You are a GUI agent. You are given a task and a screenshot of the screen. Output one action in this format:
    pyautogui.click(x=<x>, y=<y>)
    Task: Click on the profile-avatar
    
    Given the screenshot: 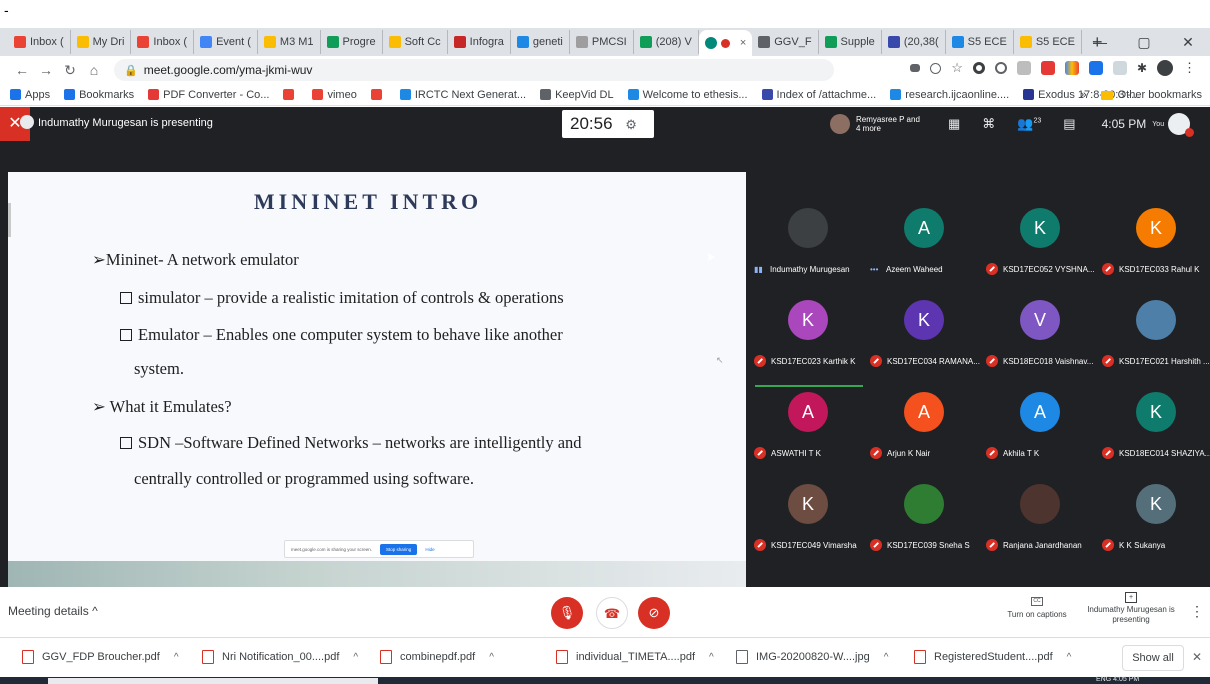 What is the action you would take?
    pyautogui.click(x=1165, y=68)
    